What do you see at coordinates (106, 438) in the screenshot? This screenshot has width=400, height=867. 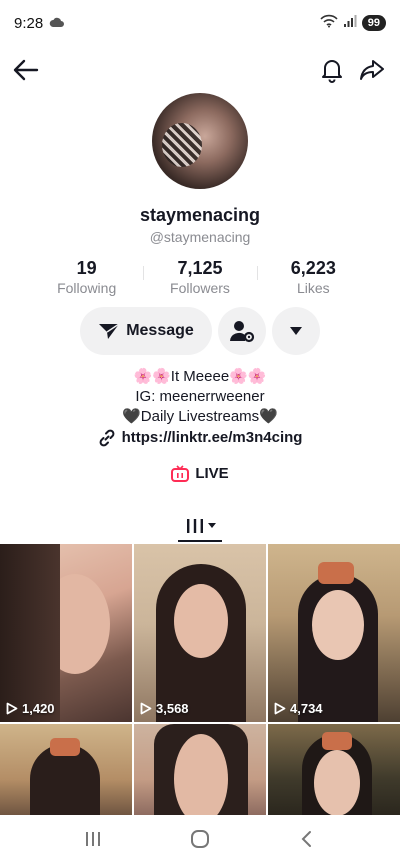 I see `link-icon` at bounding box center [106, 438].